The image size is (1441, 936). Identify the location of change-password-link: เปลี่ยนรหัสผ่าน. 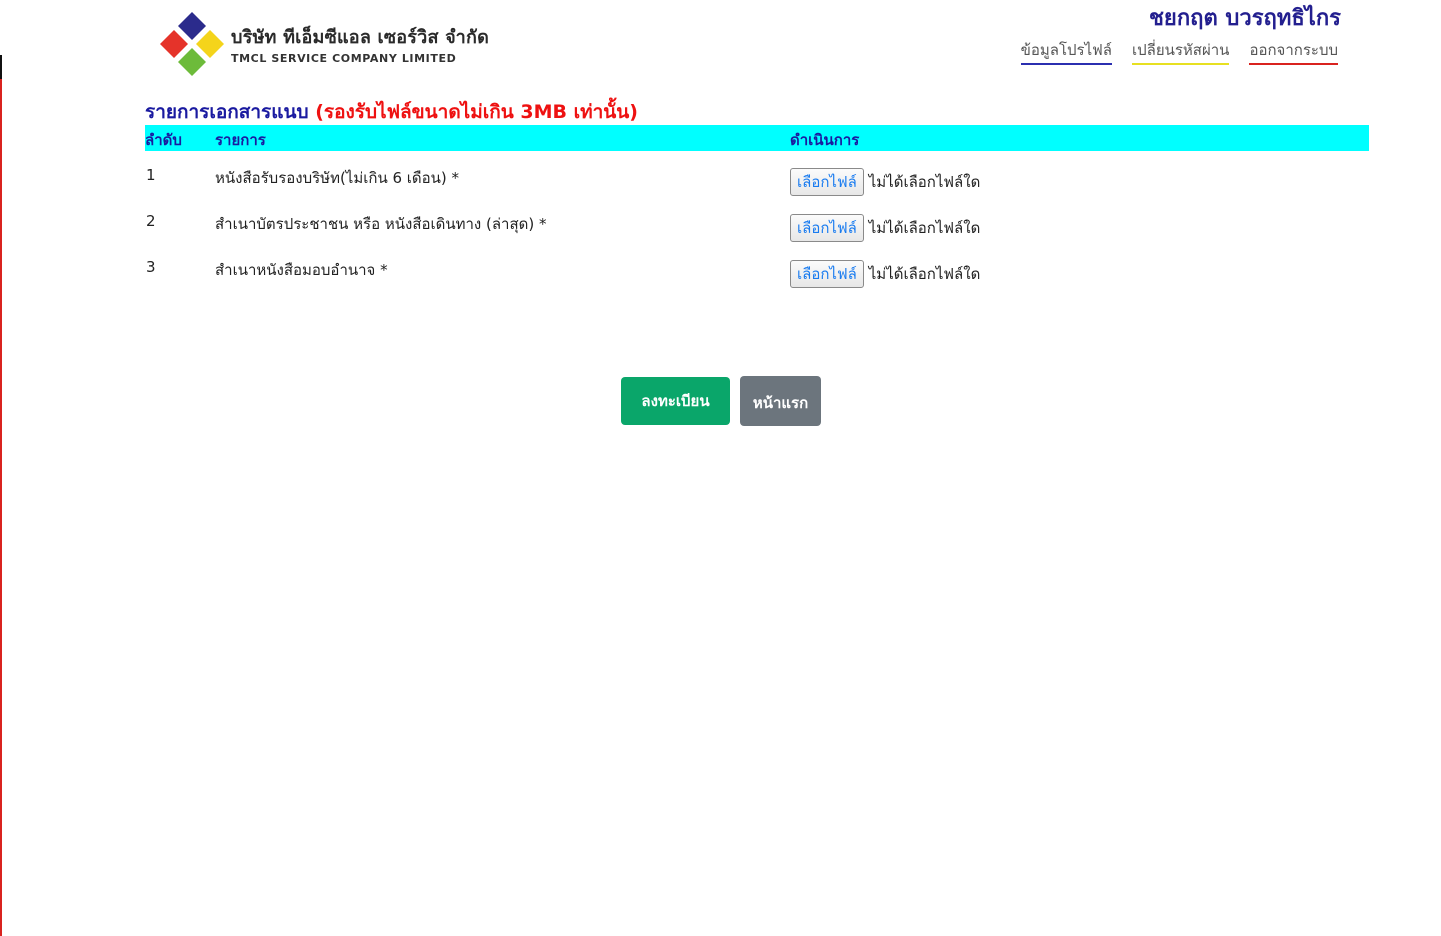
(1180, 51).